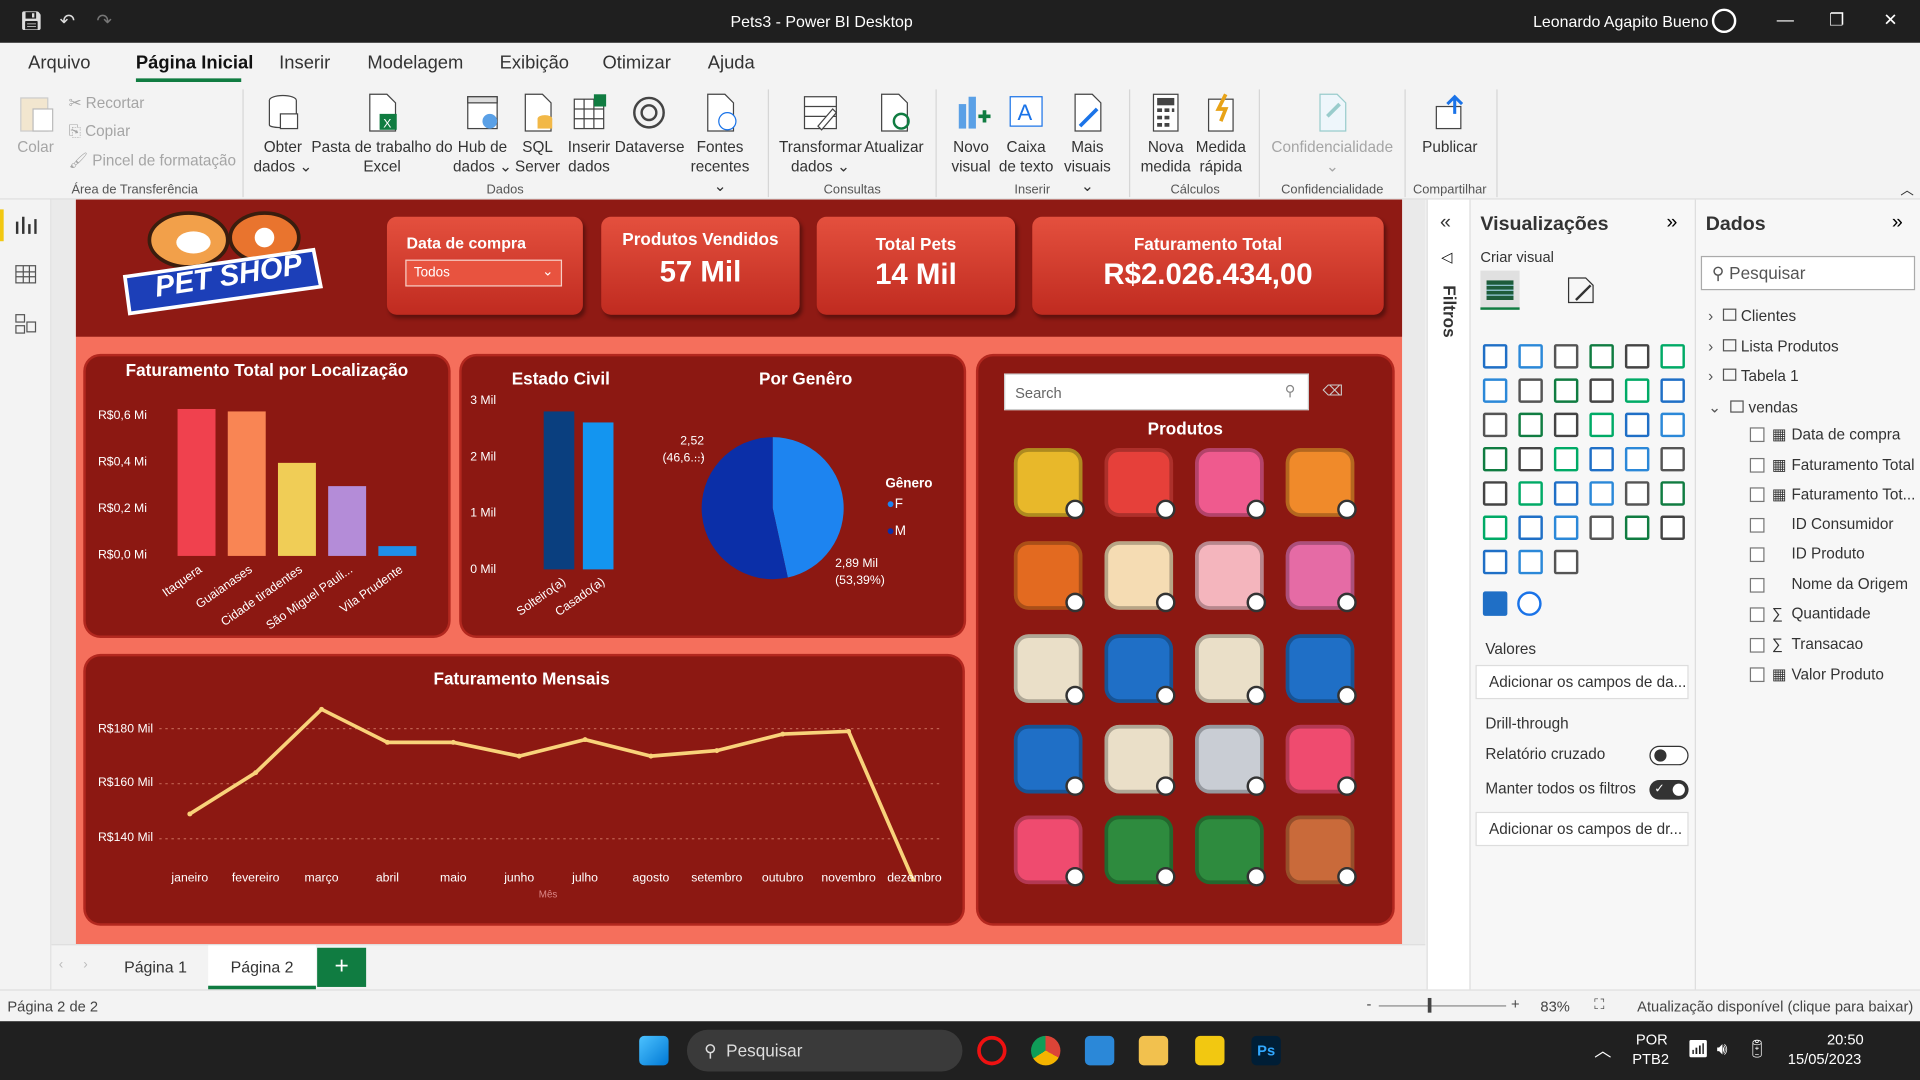 Image resolution: width=1920 pixels, height=1080 pixels. I want to click on powerbi-icon, so click(1210, 1050).